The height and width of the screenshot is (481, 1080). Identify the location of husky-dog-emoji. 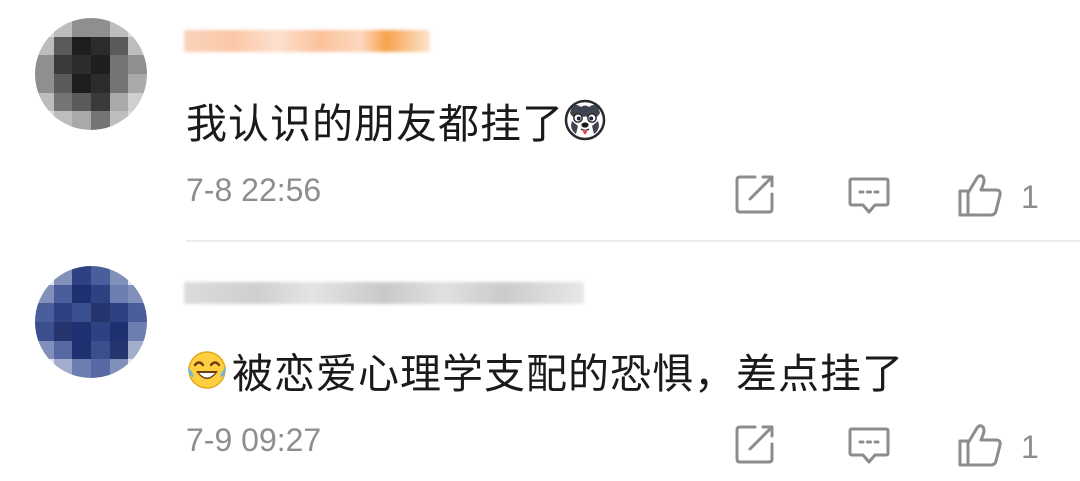
(585, 120).